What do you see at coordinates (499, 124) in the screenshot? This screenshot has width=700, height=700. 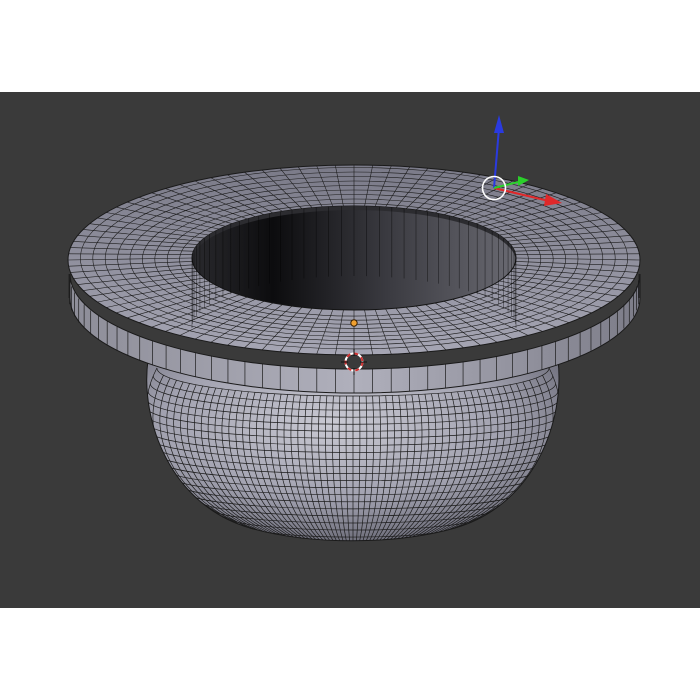 I see `z-axis-arrow-icon` at bounding box center [499, 124].